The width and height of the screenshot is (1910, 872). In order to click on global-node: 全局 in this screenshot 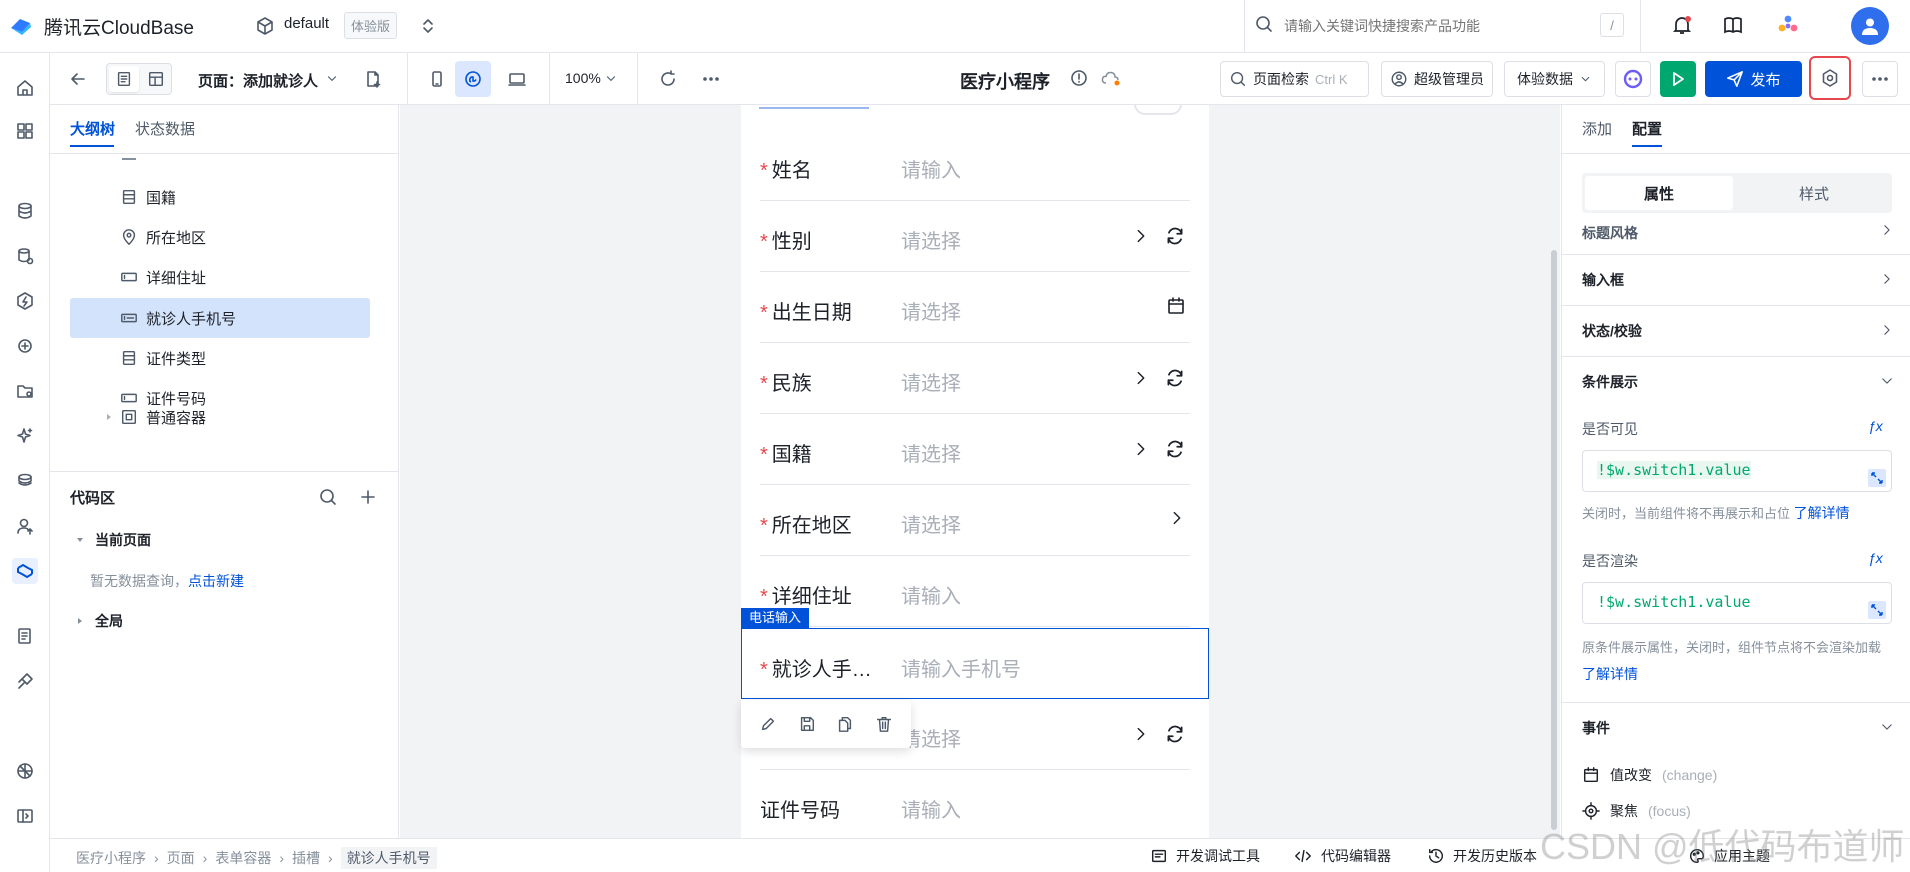, I will do `click(109, 621)`.